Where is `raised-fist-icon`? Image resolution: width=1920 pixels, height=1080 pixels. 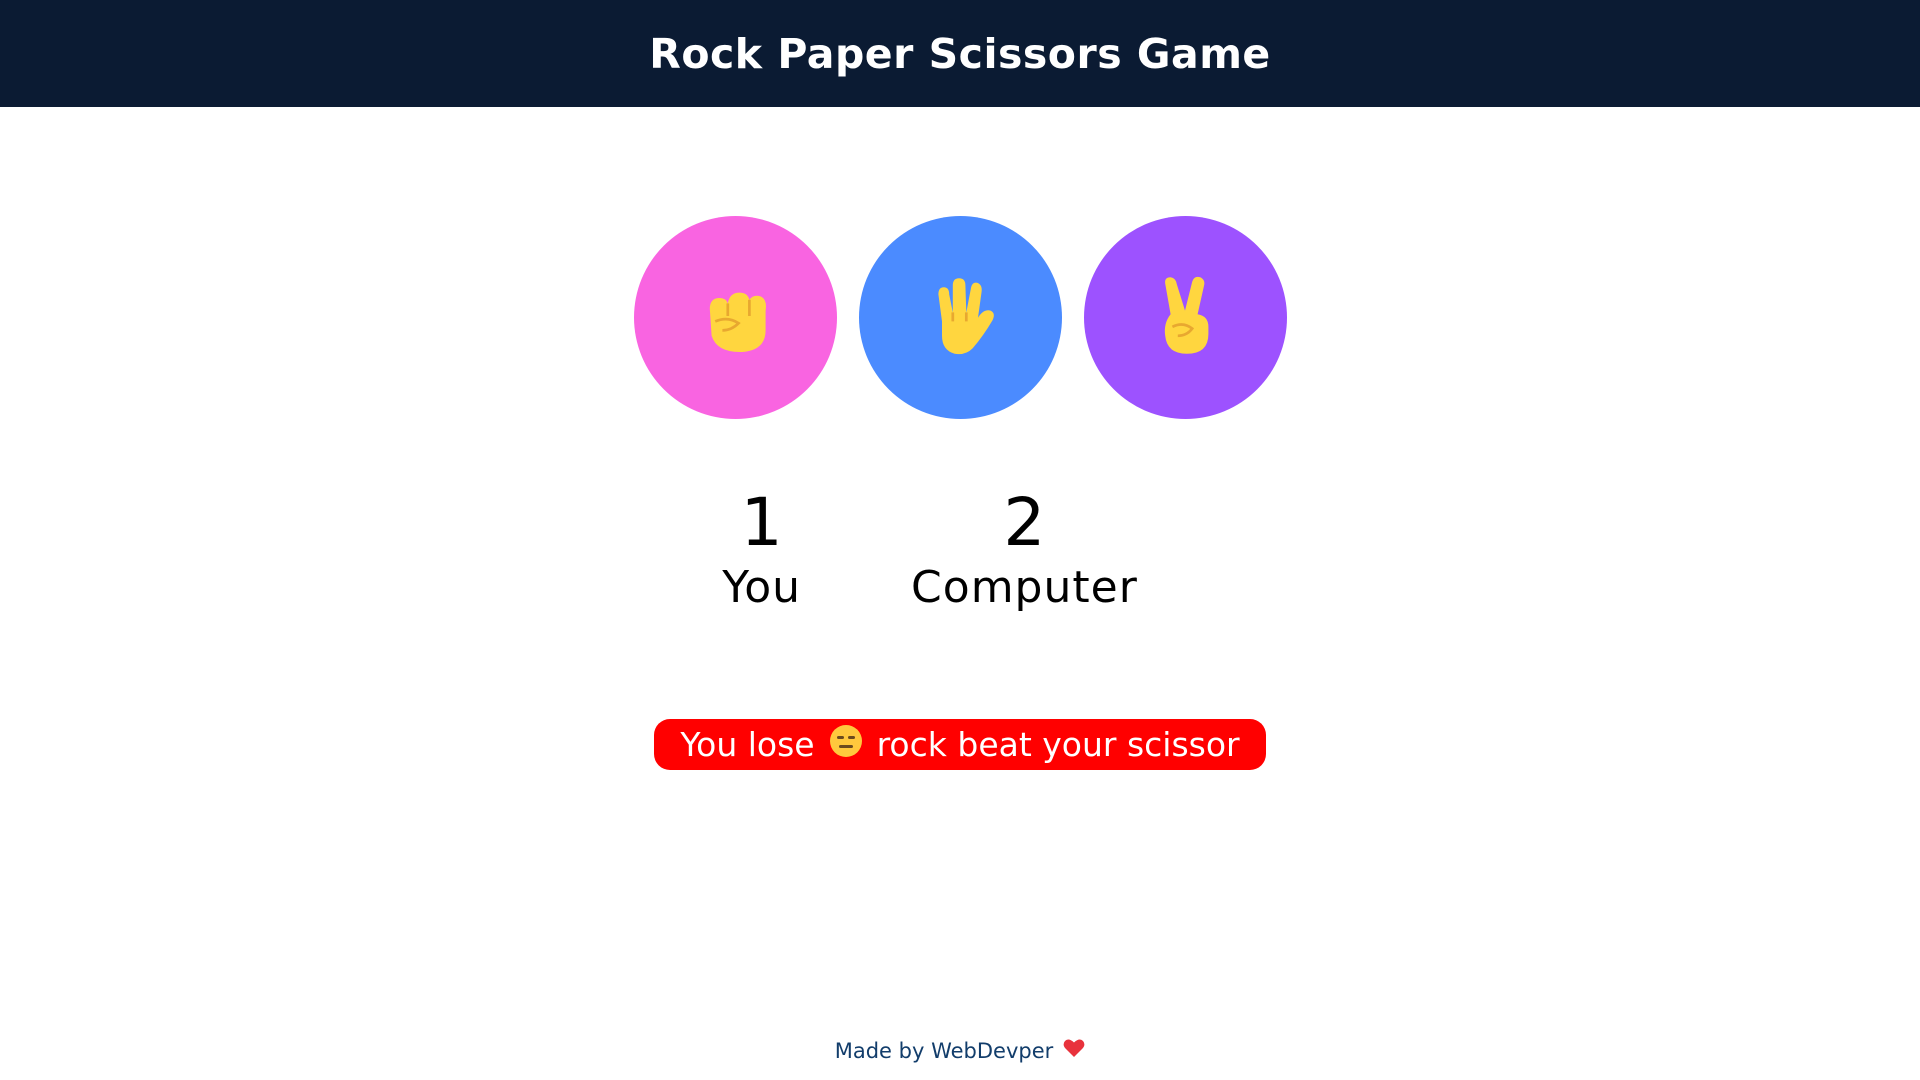
raised-fist-icon is located at coordinates (735, 318).